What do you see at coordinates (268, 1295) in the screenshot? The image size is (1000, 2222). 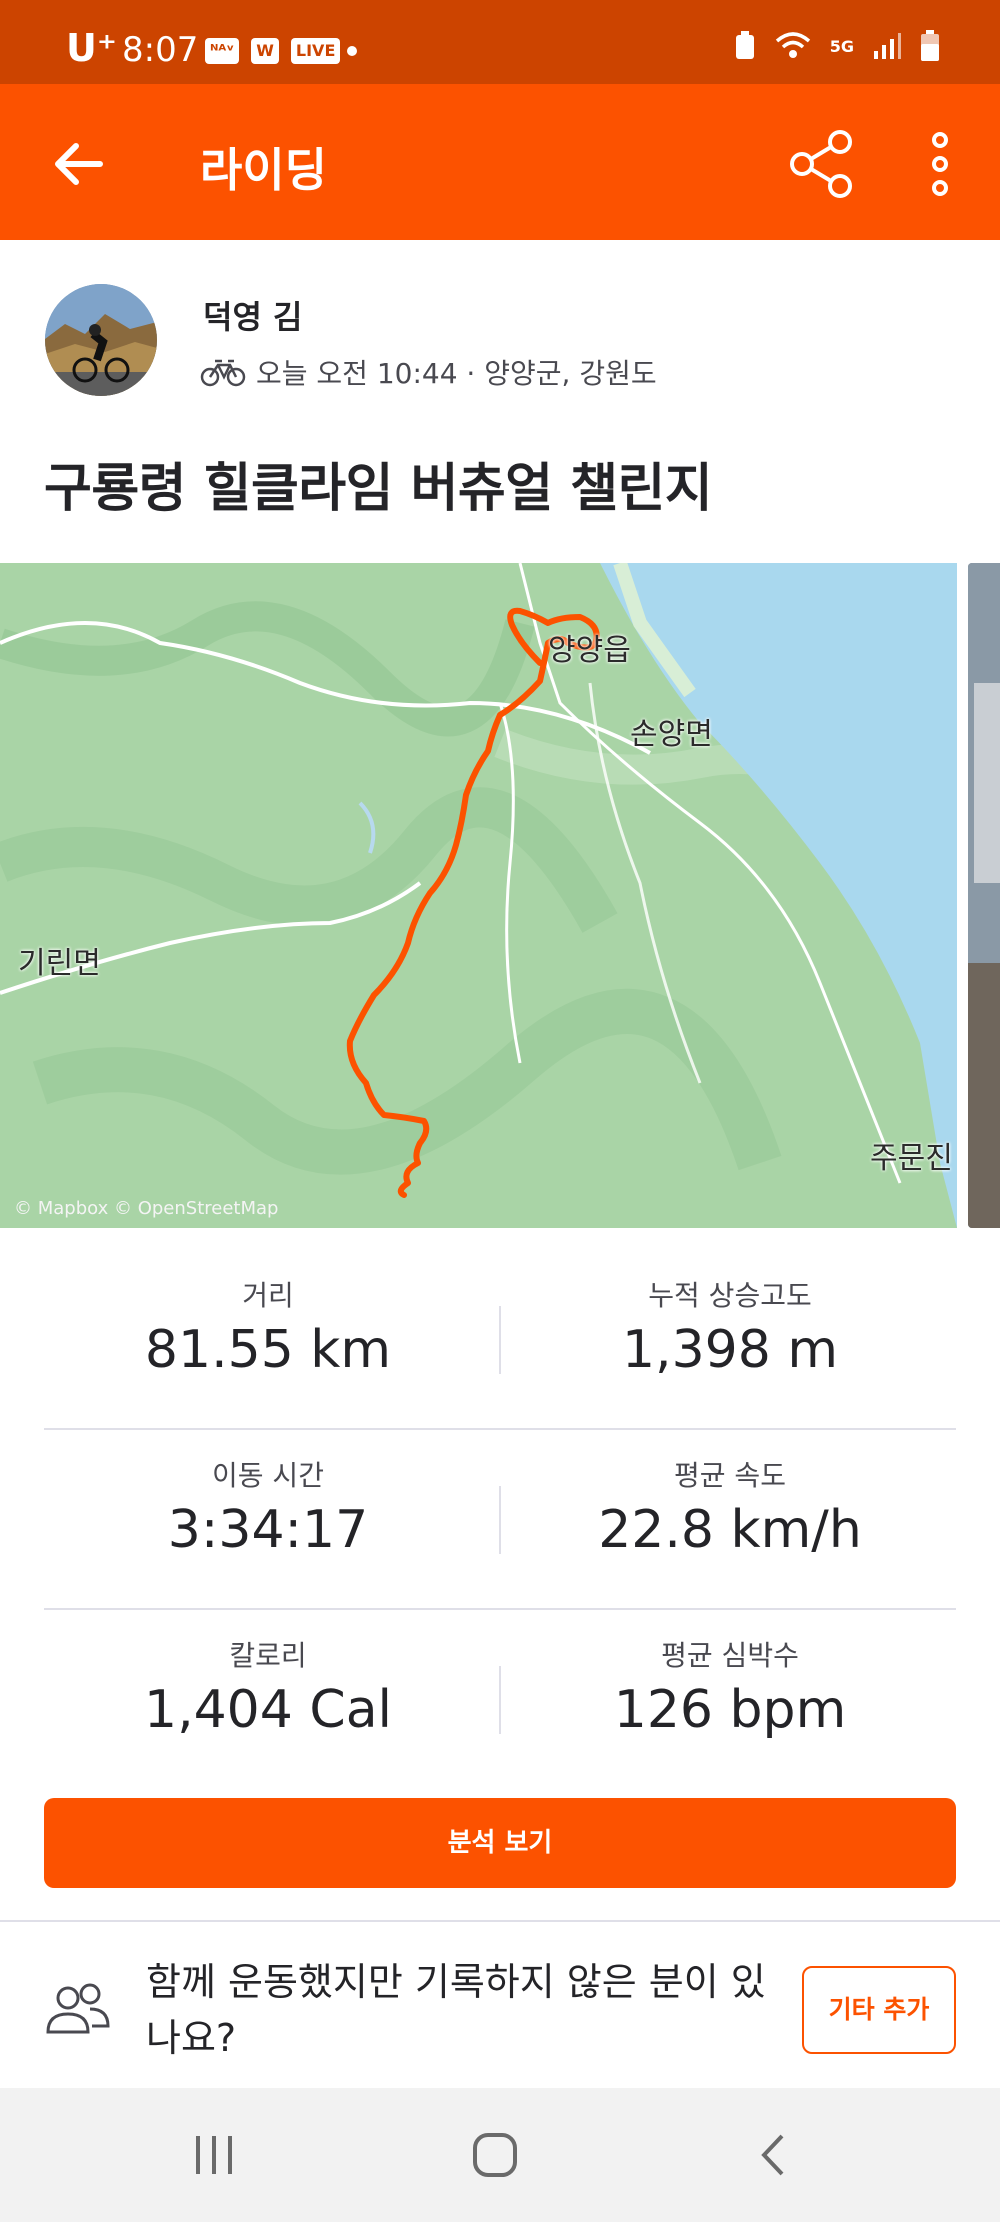 I see `stat-label: 거리` at bounding box center [268, 1295].